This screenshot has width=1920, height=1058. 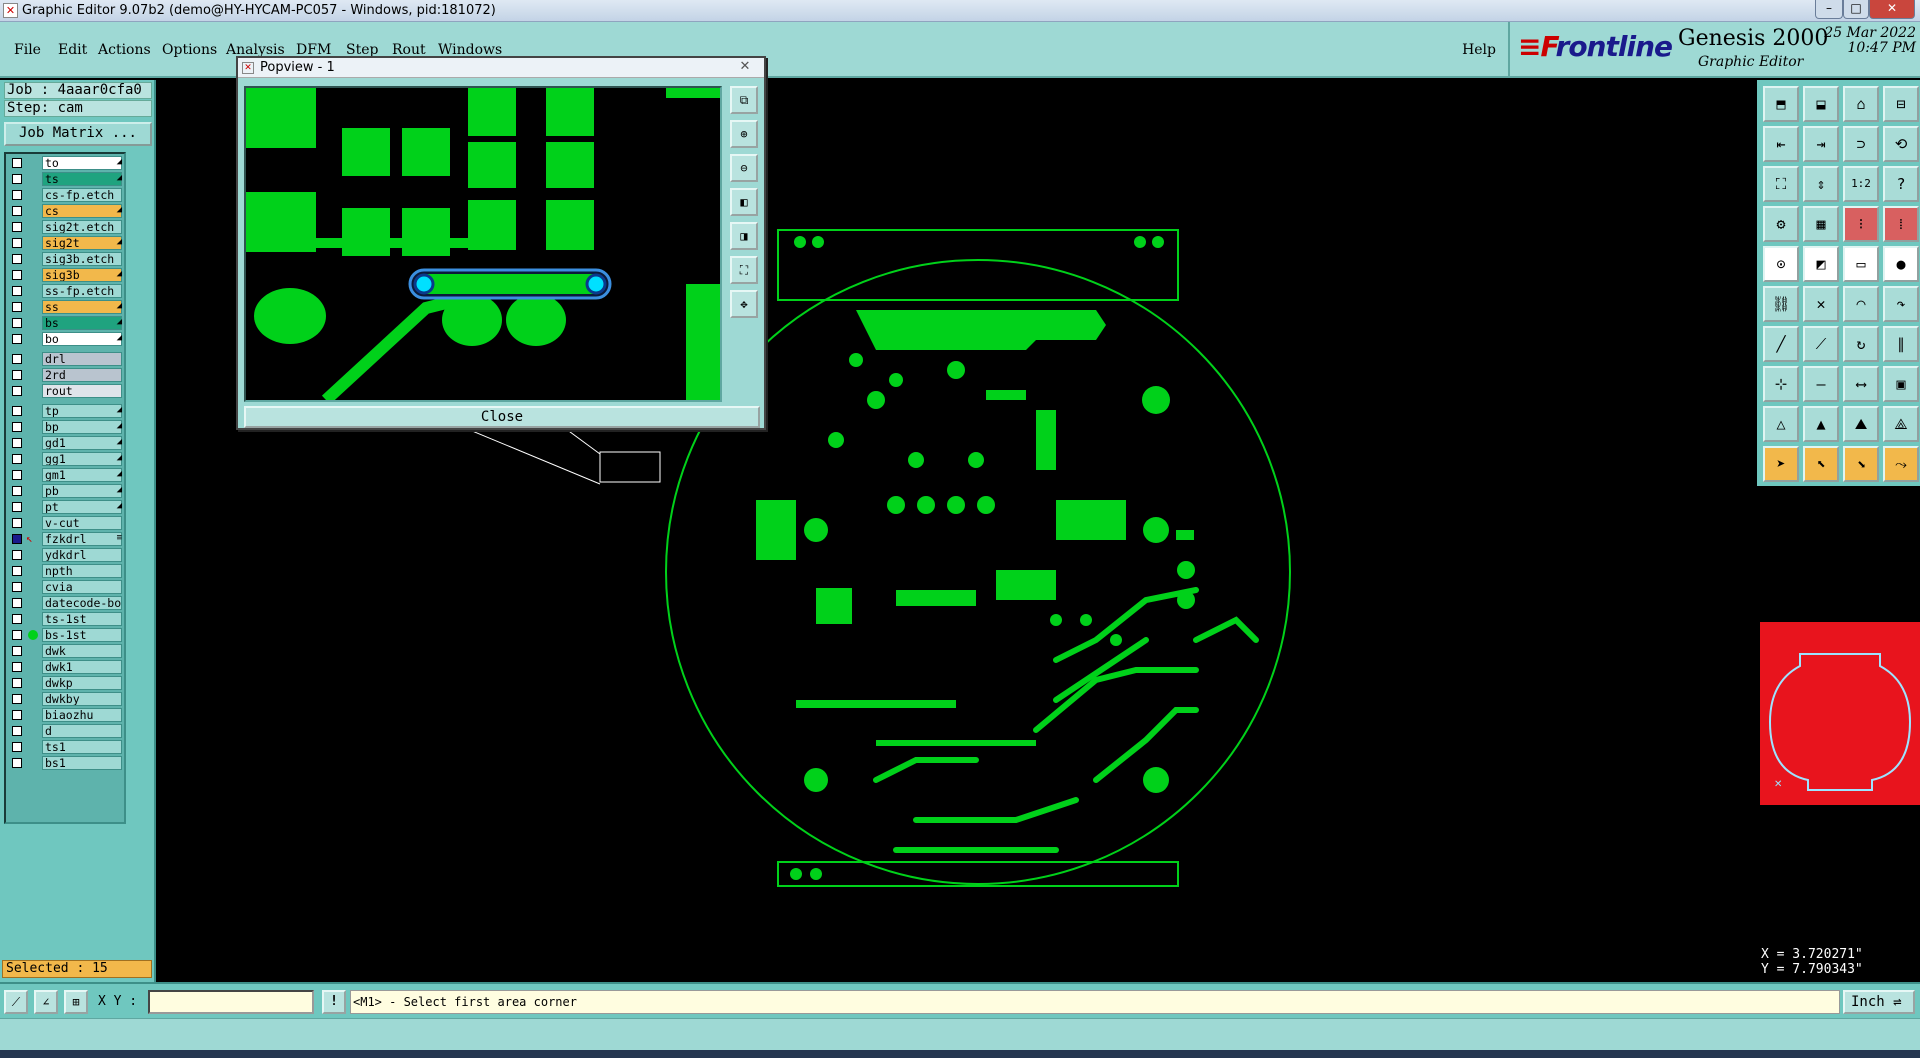 I want to click on popview-zoom-out-icon: ⊖, so click(x=744, y=168).